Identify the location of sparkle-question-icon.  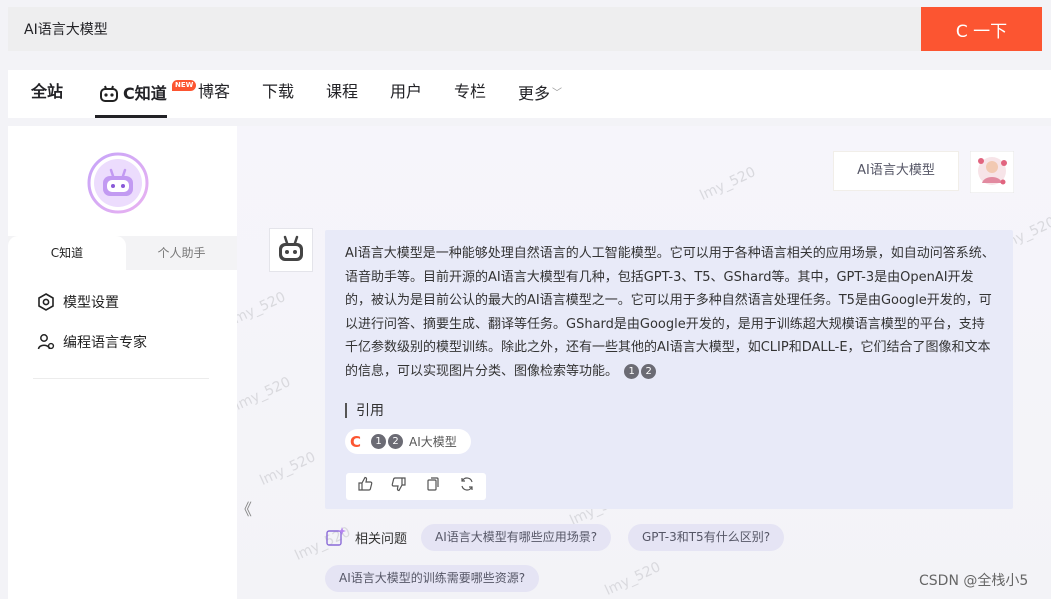
(336, 536).